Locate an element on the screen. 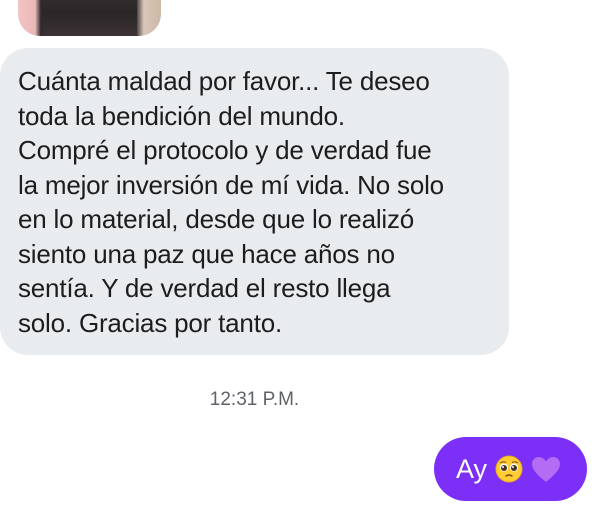  image-attachment is located at coordinates (89, 18).